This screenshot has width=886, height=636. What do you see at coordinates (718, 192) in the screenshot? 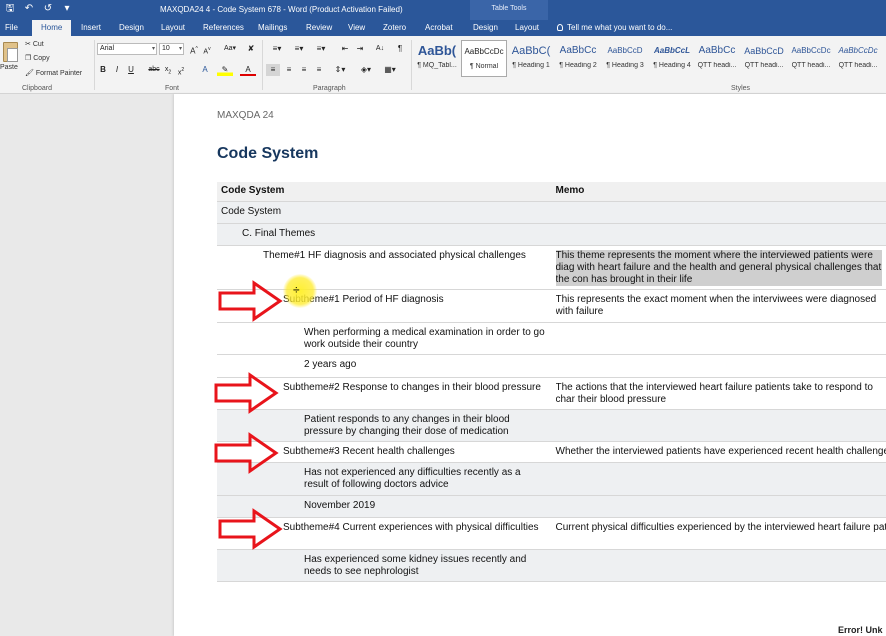
I see `header-memo: Memo` at bounding box center [718, 192].